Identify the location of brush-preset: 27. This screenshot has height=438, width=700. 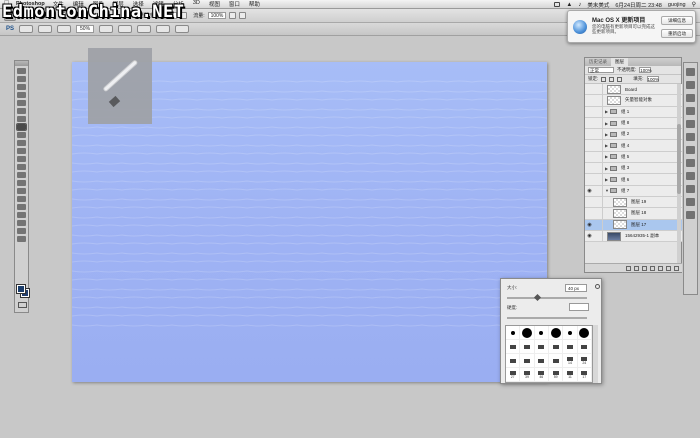
(513, 375).